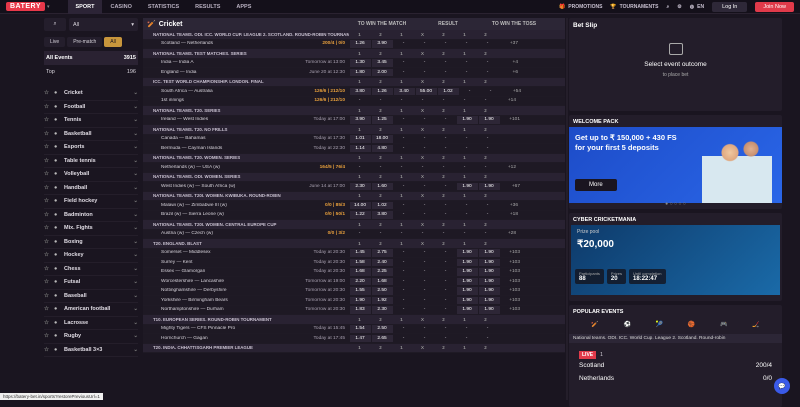  Describe the element at coordinates (91, 216) in the screenshot. I see `sidebar-item-sport: ☆●Badminton⌄` at that location.